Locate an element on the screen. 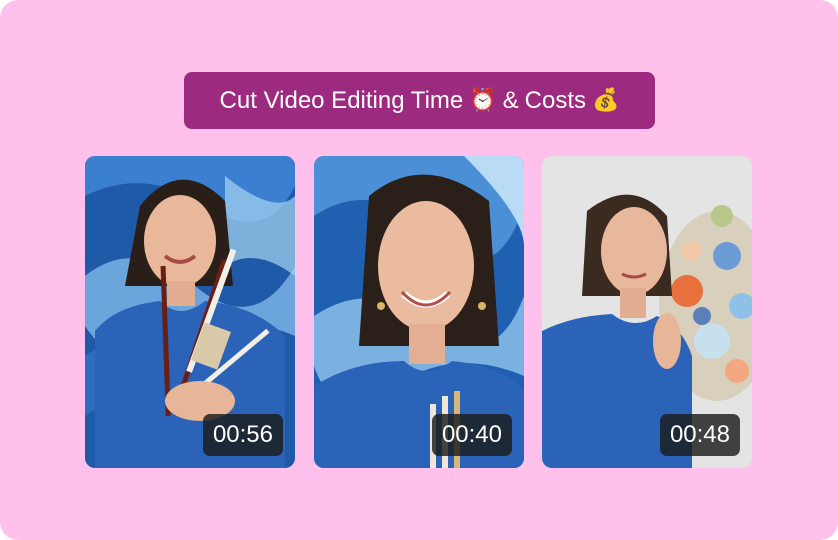 The height and width of the screenshot is (540, 838). video-thumbnail-3: 00:48 is located at coordinates (647, 312).